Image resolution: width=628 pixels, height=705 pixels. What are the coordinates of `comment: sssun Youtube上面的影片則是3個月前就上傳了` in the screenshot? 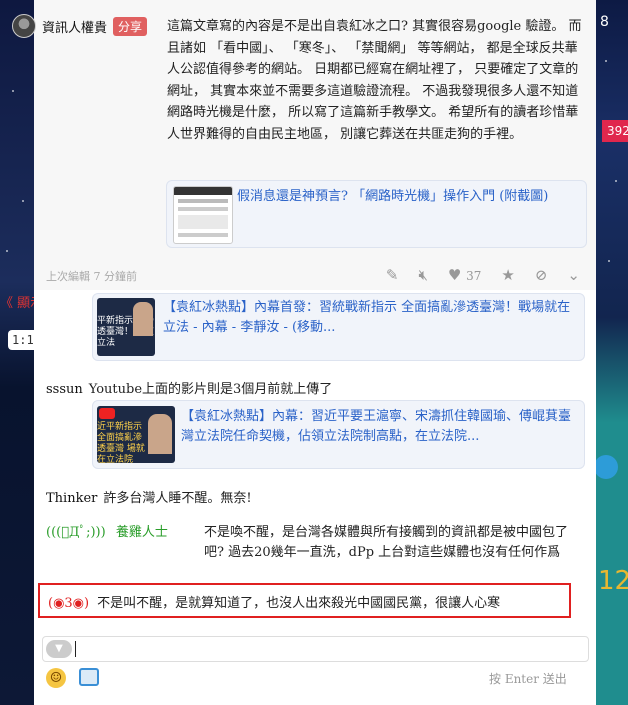 It's located at (311, 390).